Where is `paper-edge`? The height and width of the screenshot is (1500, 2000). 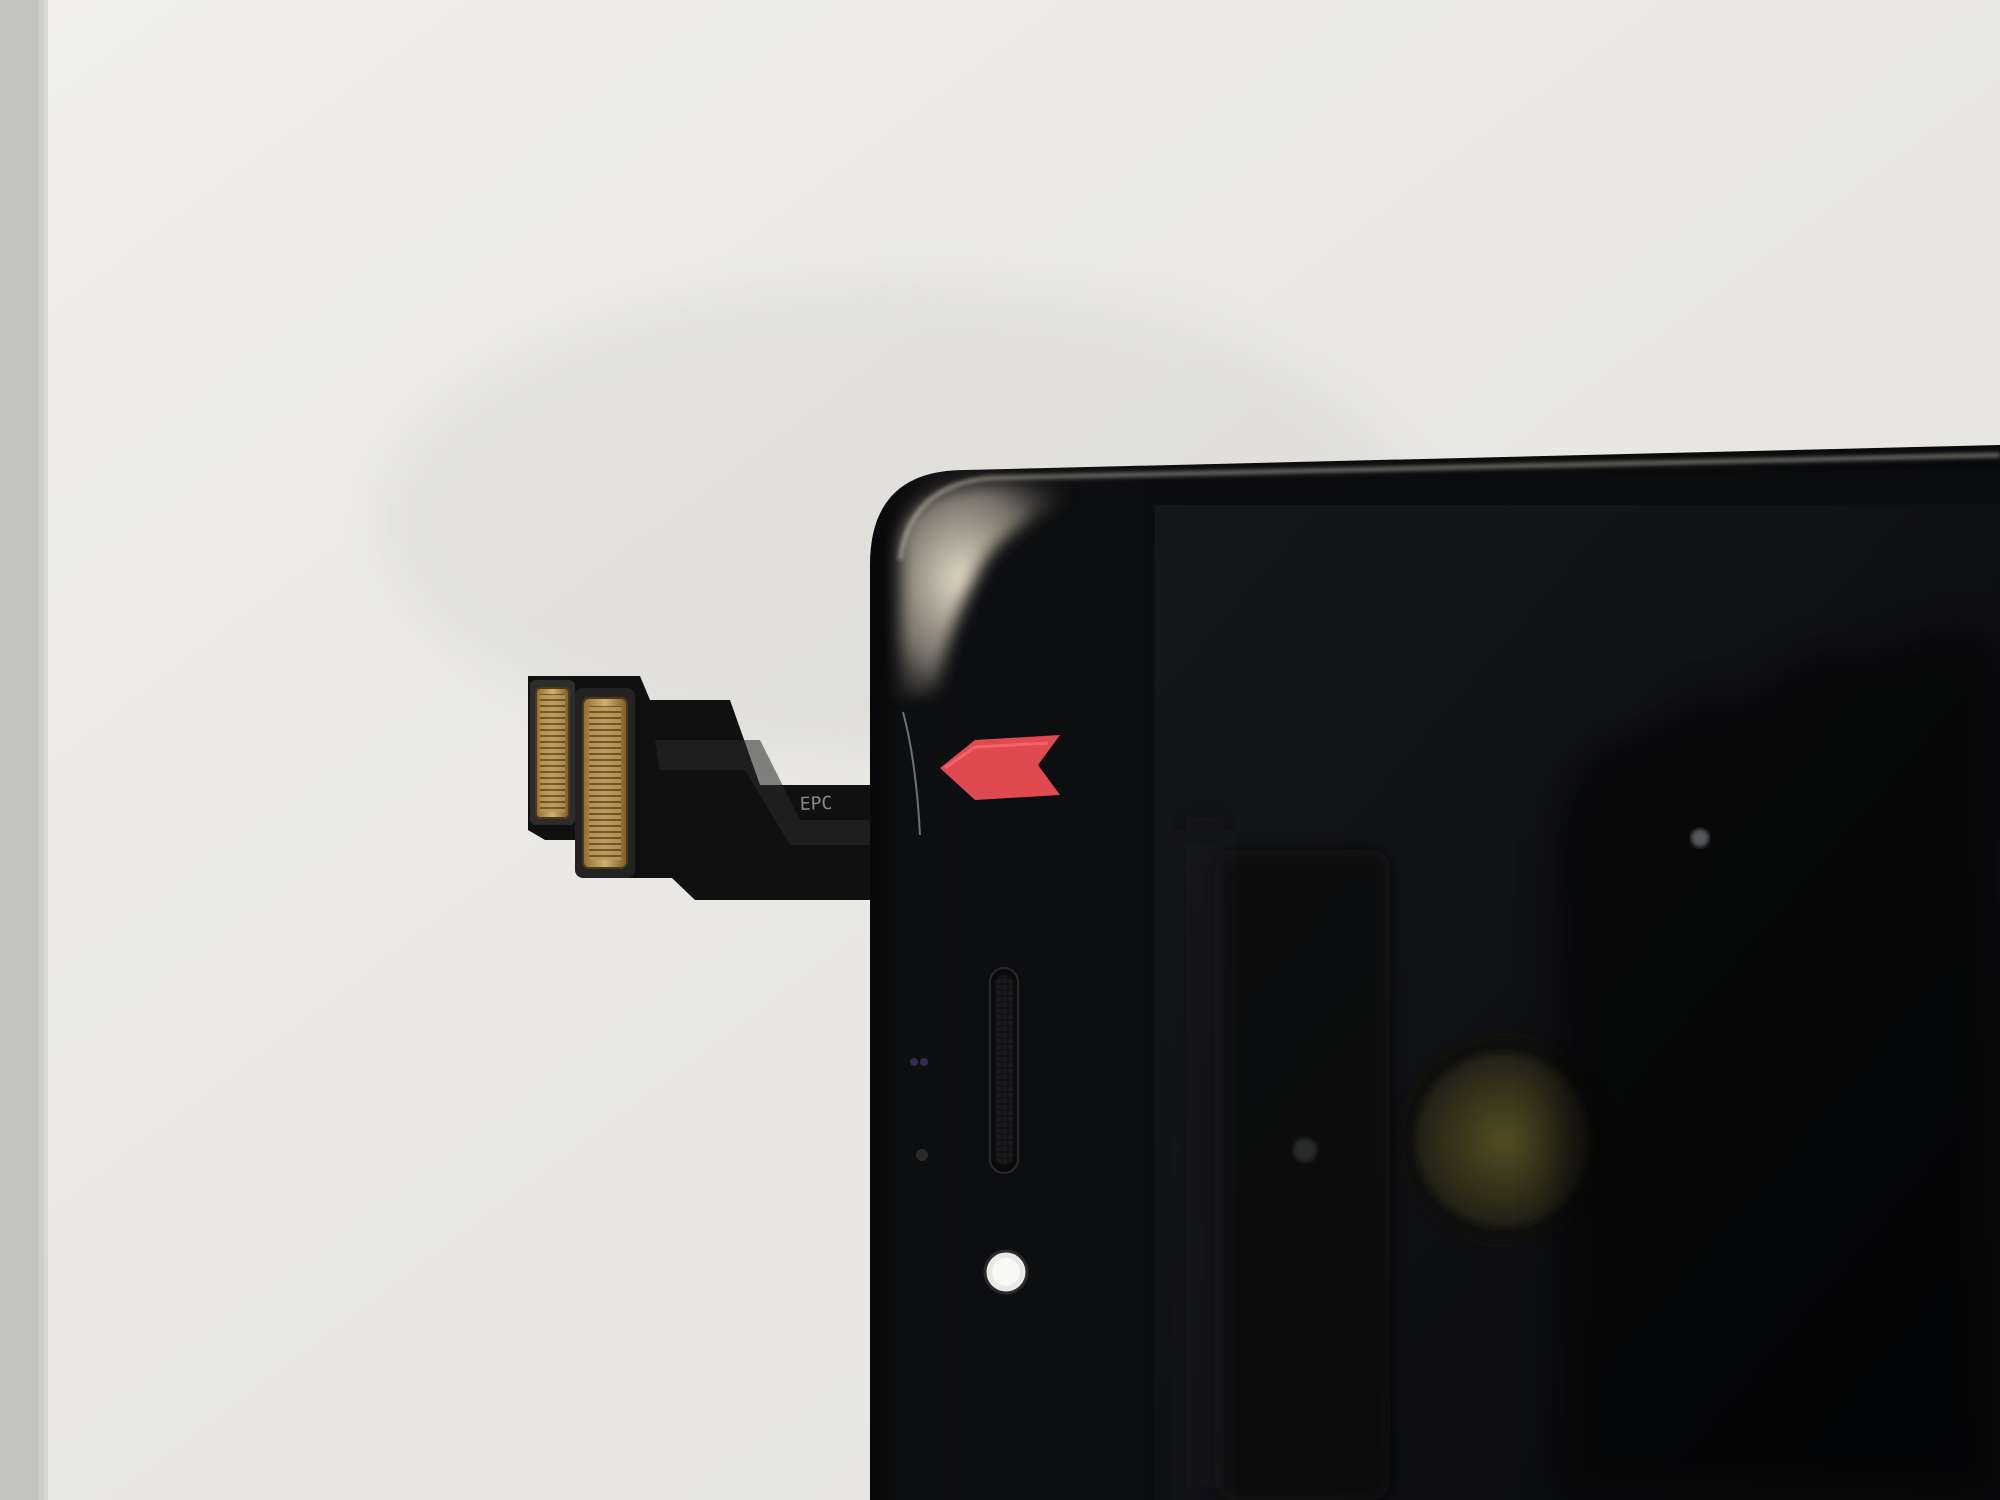 paper-edge is located at coordinates (43, 750).